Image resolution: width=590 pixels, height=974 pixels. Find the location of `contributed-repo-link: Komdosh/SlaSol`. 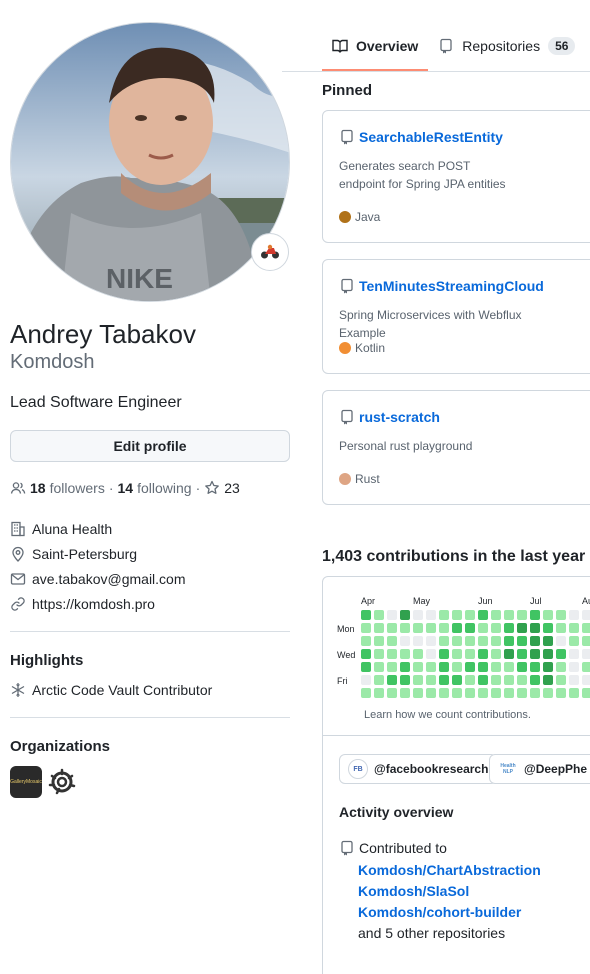

contributed-repo-link: Komdosh/SlaSol is located at coordinates (413, 891).